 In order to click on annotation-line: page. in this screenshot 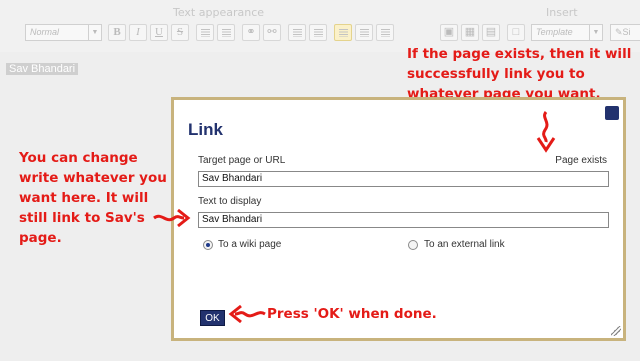, I will do `click(40, 238)`.